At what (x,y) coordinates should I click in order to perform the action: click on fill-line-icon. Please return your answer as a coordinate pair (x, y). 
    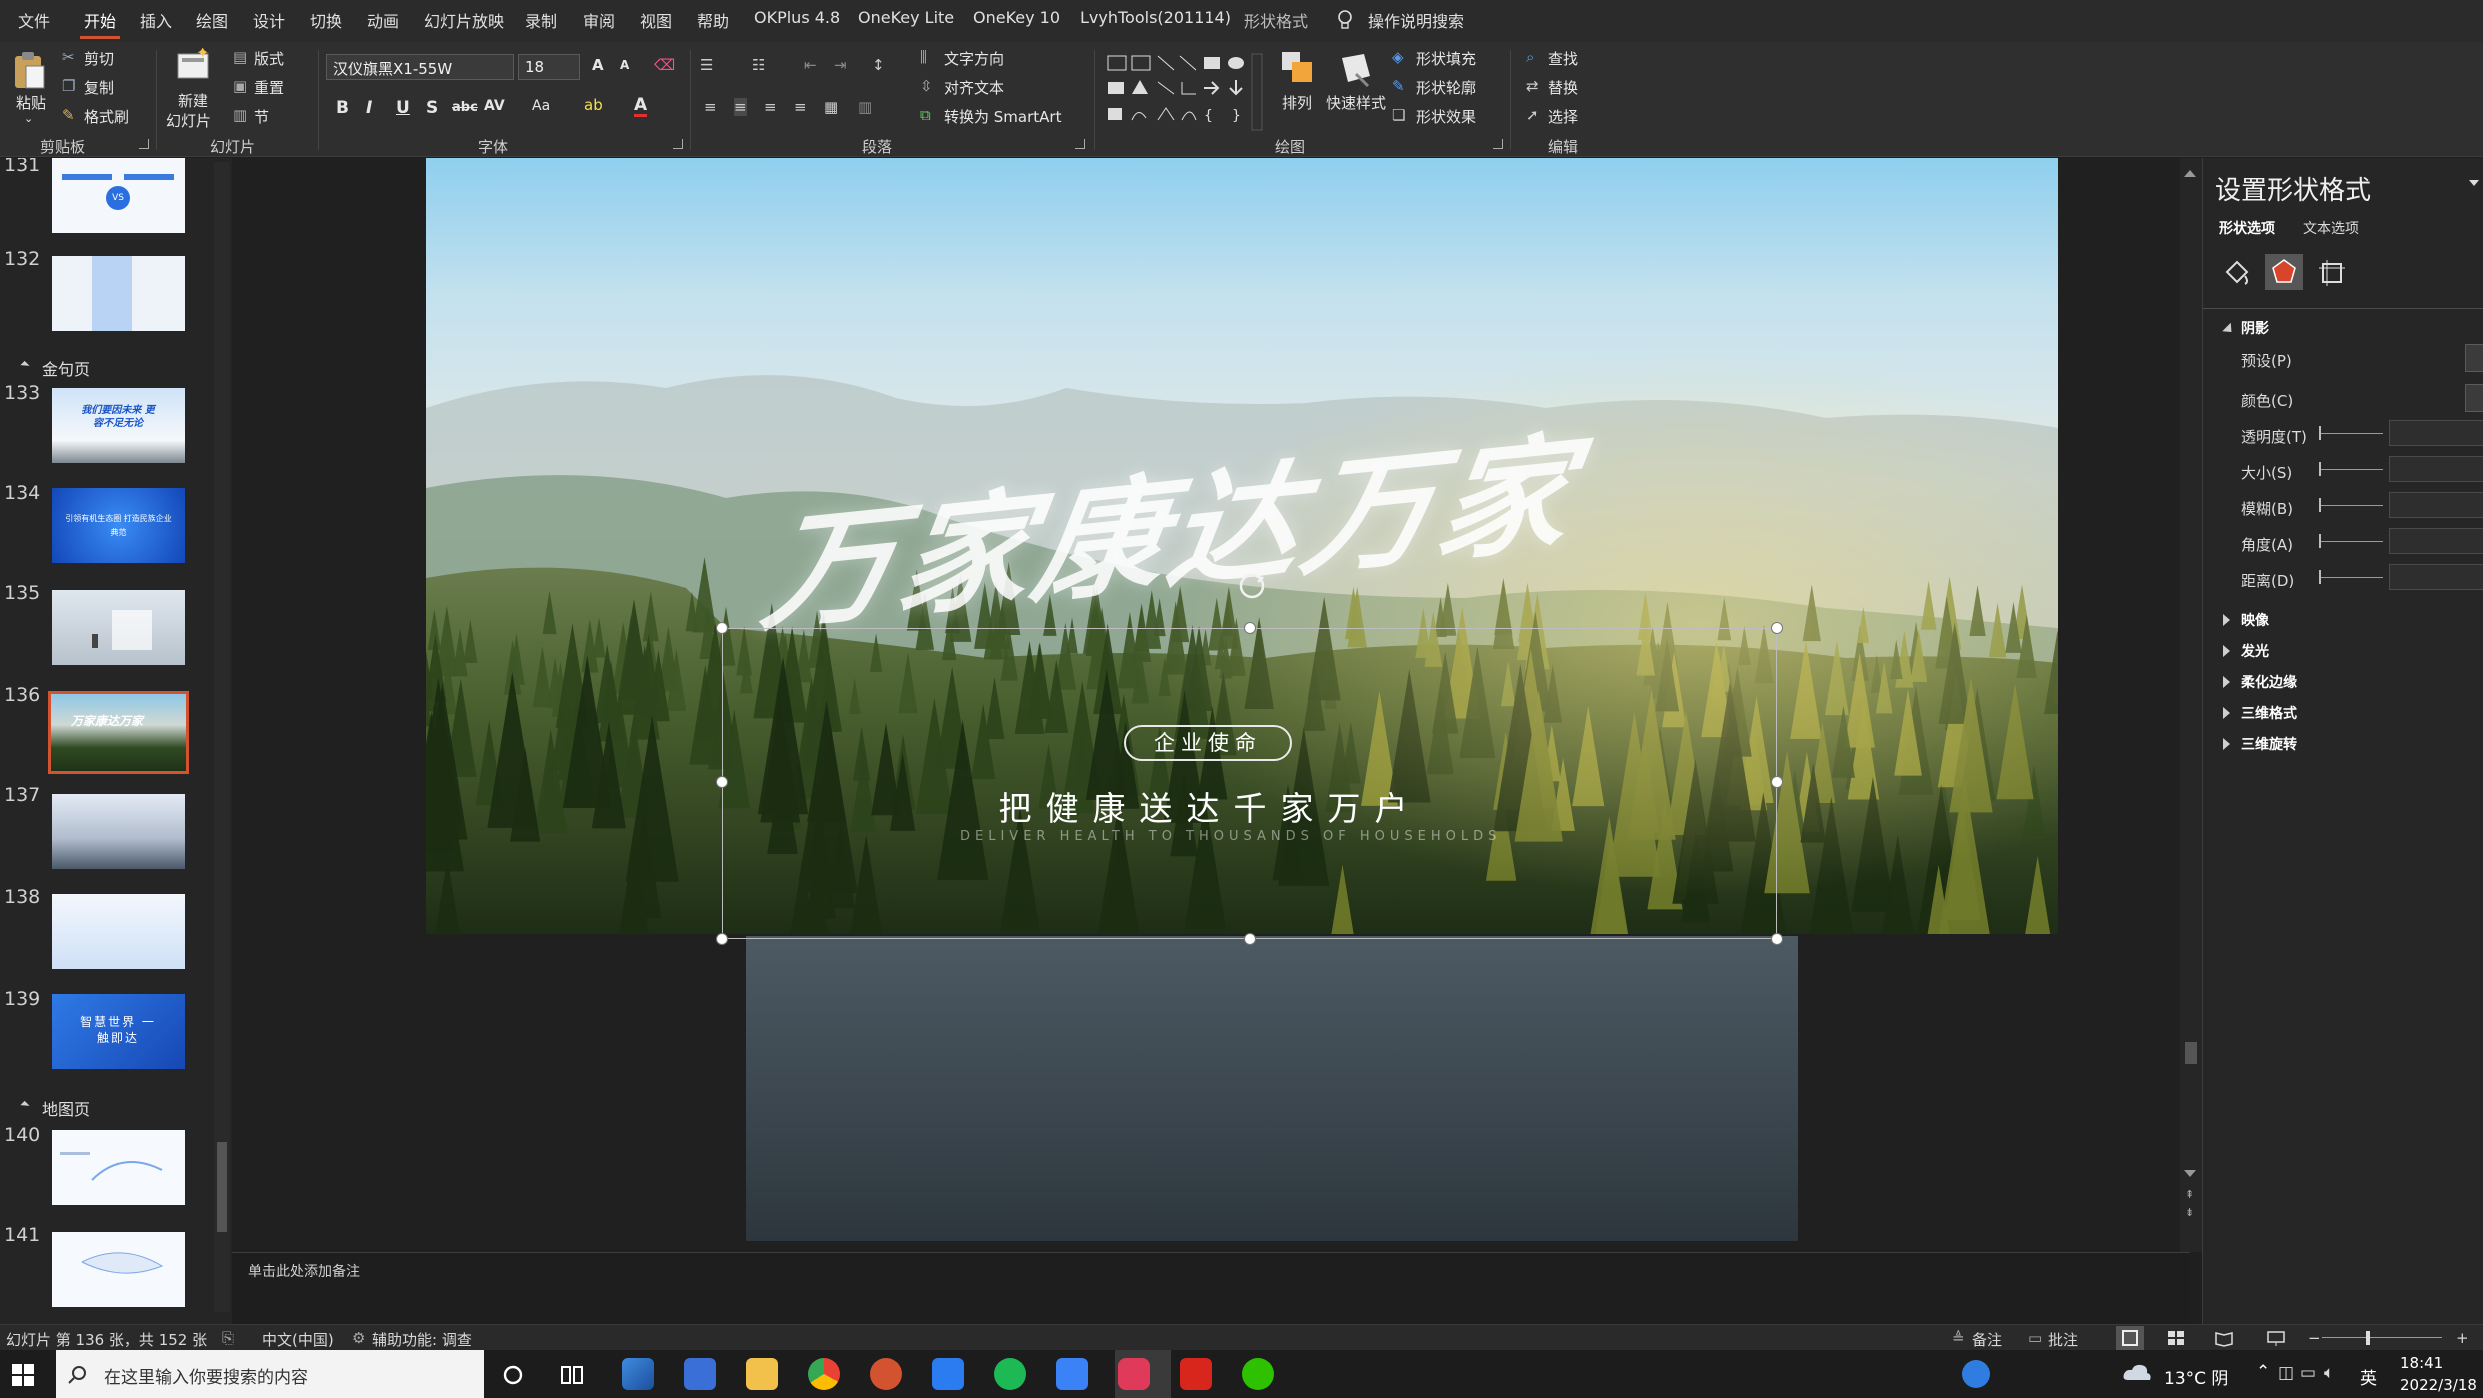
    Looking at the image, I should click on (2236, 272).